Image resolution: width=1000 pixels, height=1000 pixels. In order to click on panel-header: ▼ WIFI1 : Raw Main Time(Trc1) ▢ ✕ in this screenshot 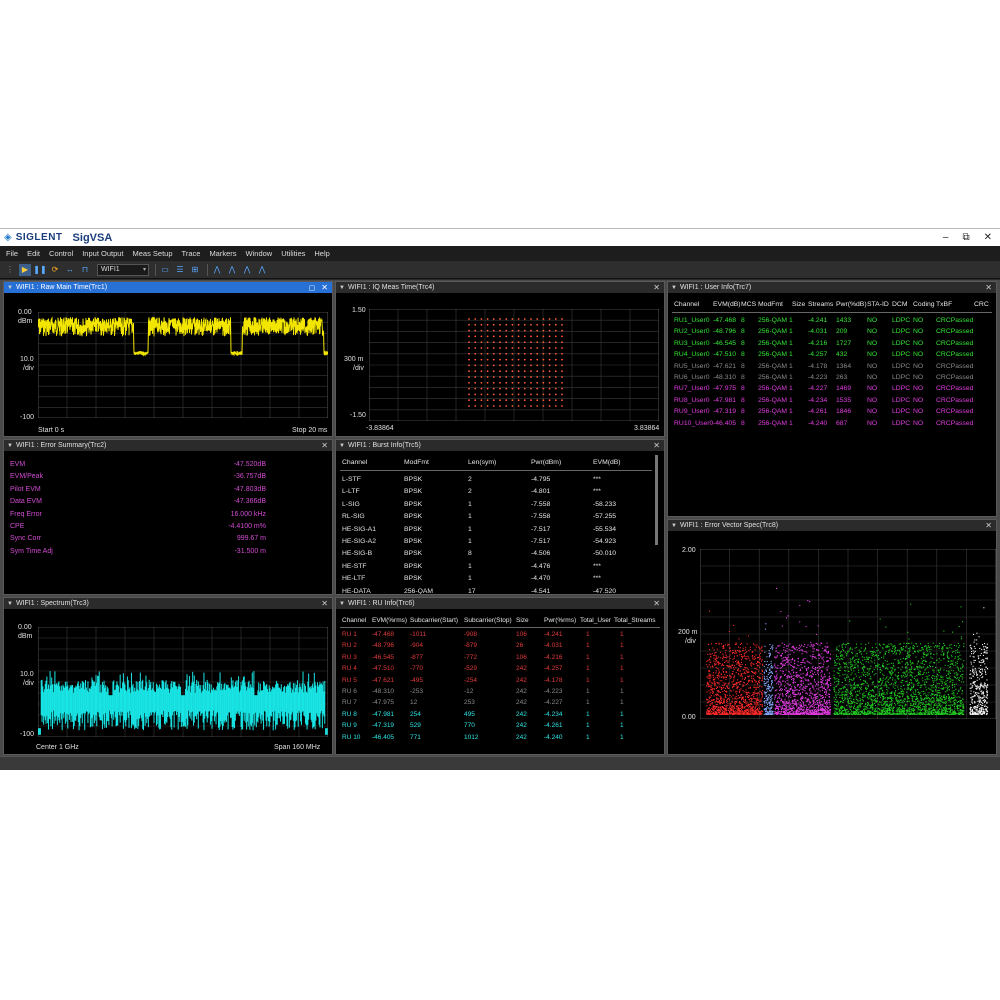, I will do `click(168, 287)`.